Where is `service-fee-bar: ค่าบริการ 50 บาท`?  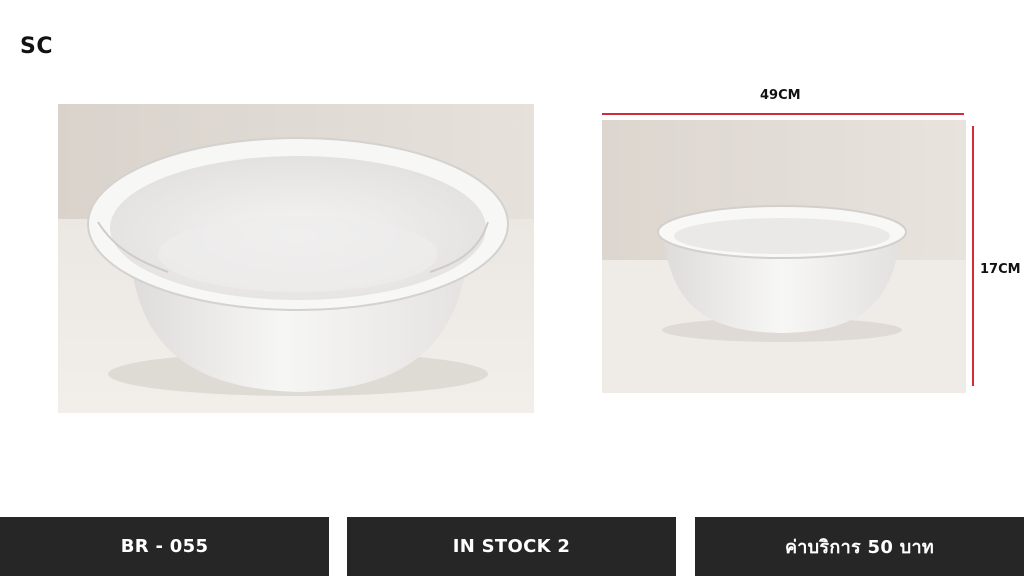 service-fee-bar: ค่าบริการ 50 บาท is located at coordinates (859, 546).